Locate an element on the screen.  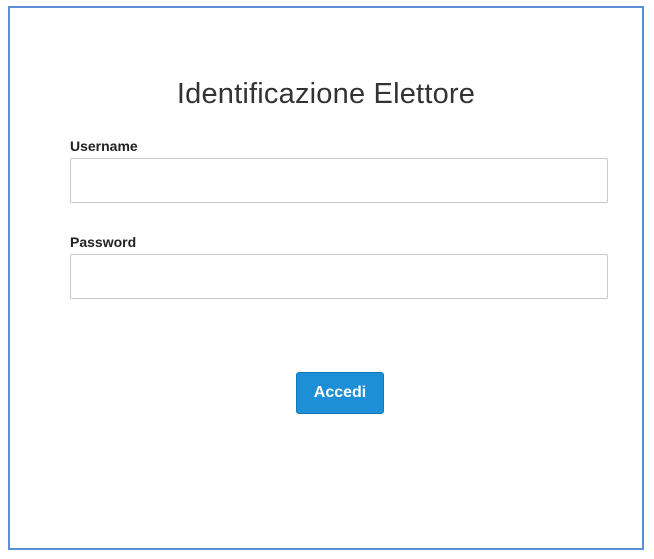
username-label: Username is located at coordinates (104, 146).